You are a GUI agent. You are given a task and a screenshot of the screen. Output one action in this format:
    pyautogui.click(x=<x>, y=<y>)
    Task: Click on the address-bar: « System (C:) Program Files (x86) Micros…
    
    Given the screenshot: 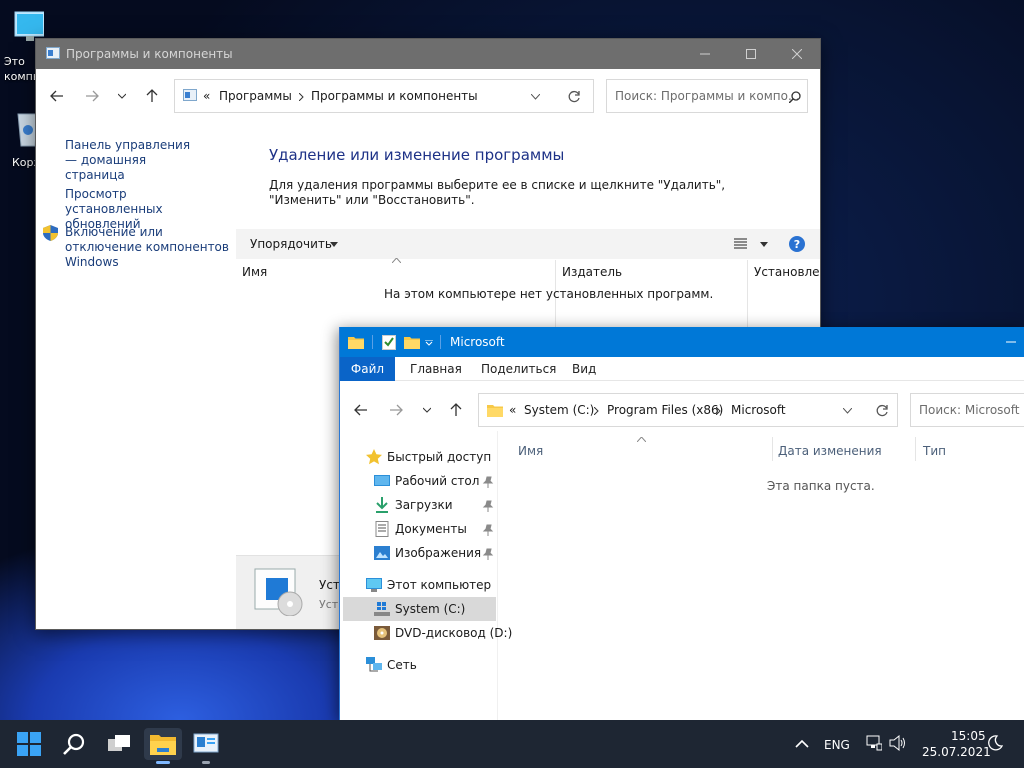 What is the action you would take?
    pyautogui.click(x=688, y=410)
    